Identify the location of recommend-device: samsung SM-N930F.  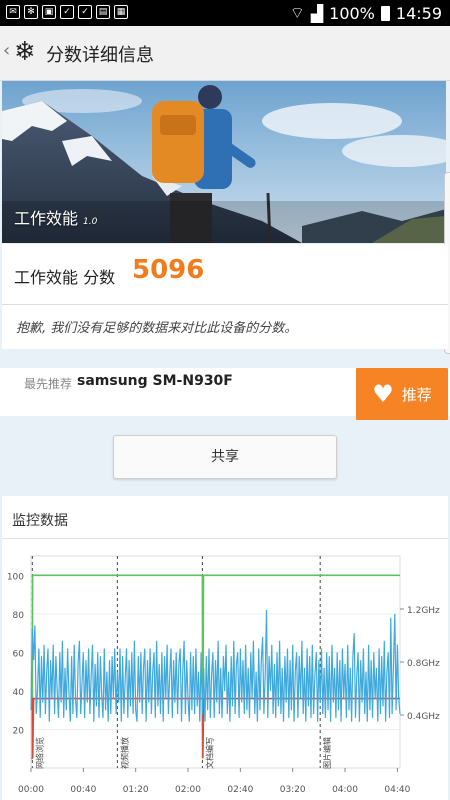
(155, 381).